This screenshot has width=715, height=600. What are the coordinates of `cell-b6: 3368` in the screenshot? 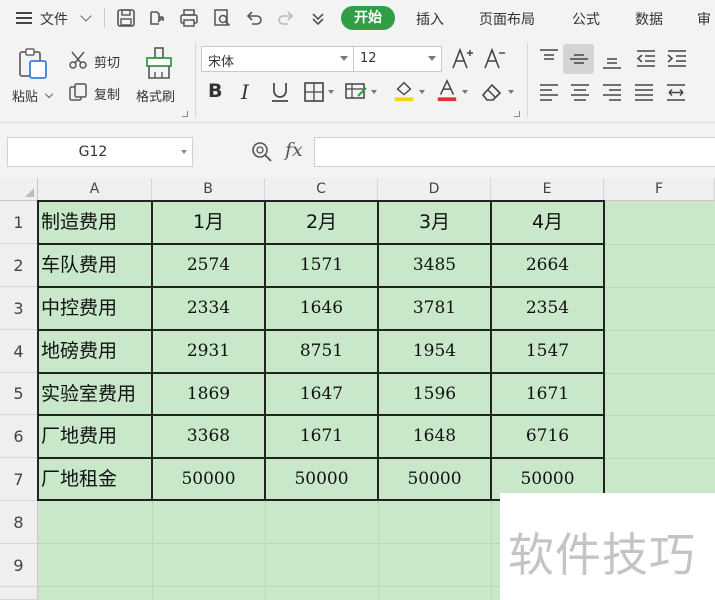 It's located at (208, 436).